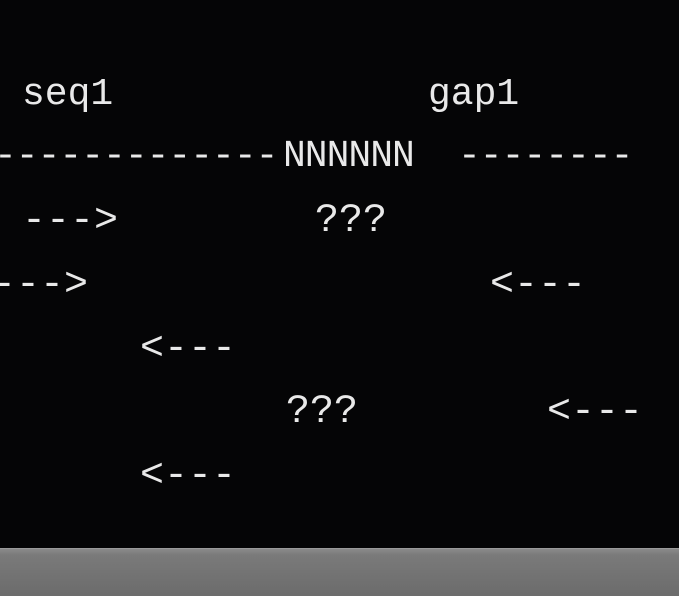  I want to click on gap-n-bases: NNNNNN, so click(349, 156).